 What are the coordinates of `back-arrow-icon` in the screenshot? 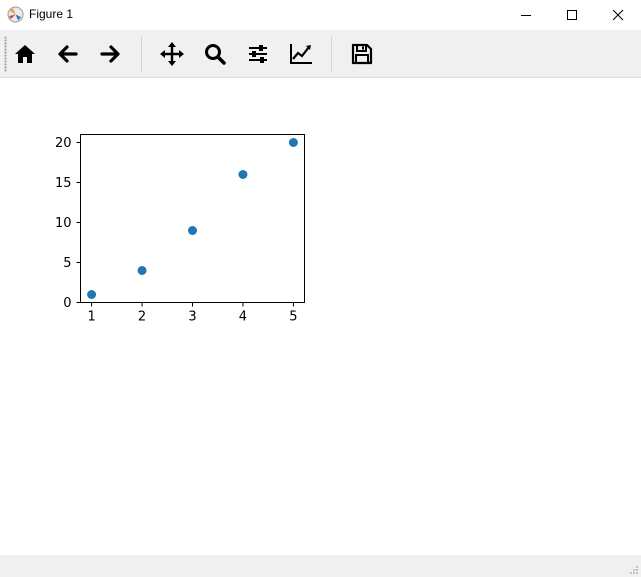 It's located at (68, 54).